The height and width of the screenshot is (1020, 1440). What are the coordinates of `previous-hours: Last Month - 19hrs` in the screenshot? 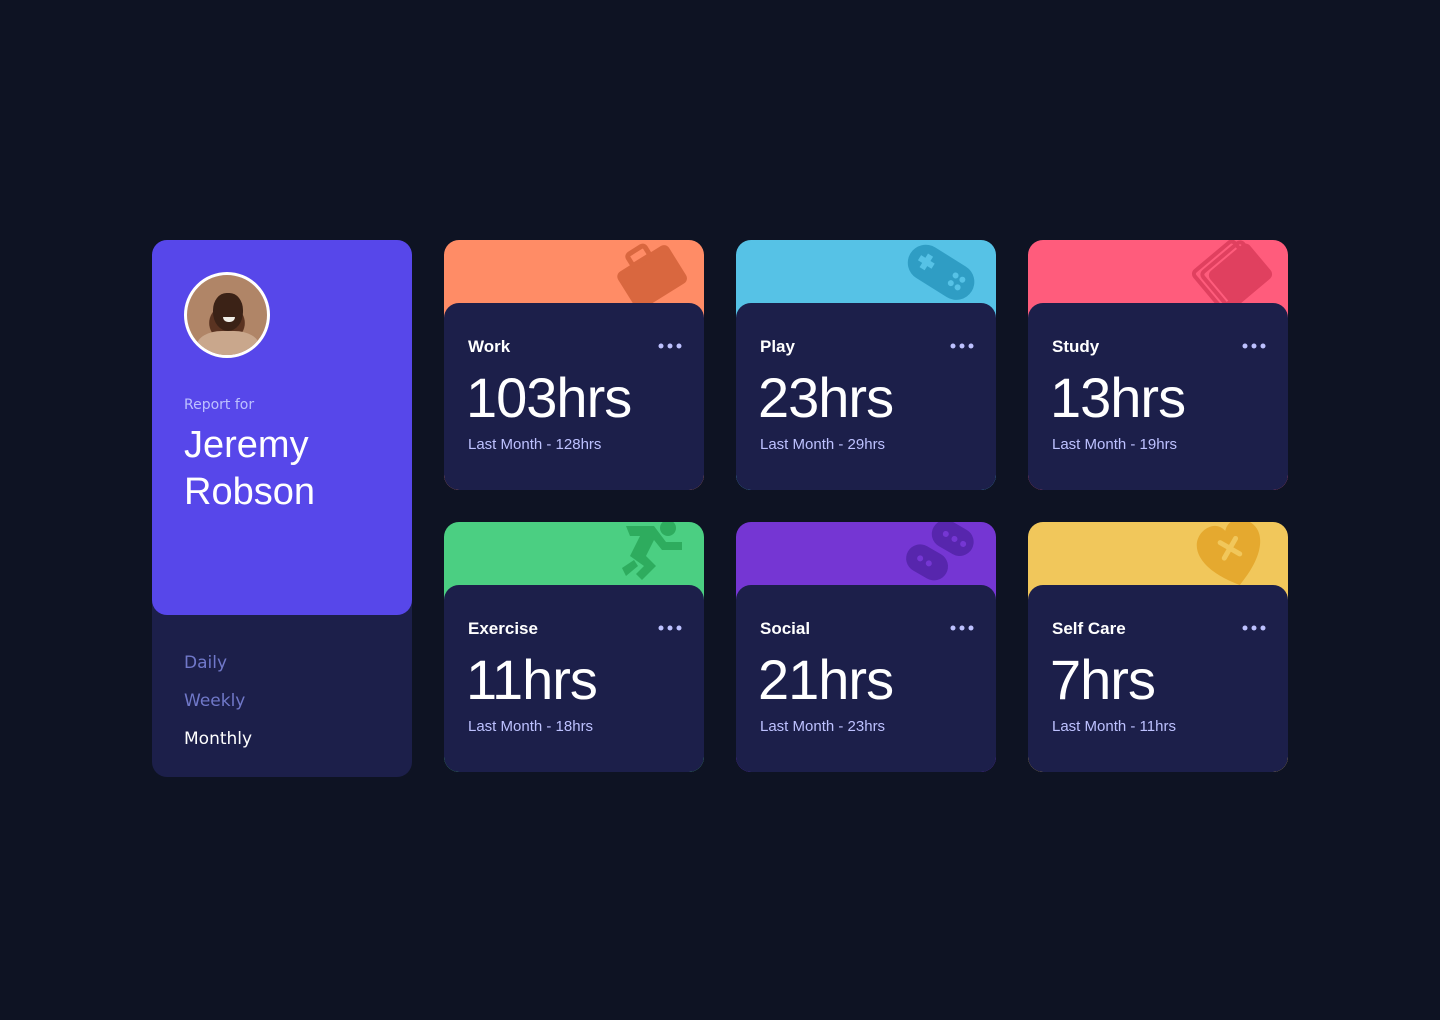 It's located at (1115, 444).